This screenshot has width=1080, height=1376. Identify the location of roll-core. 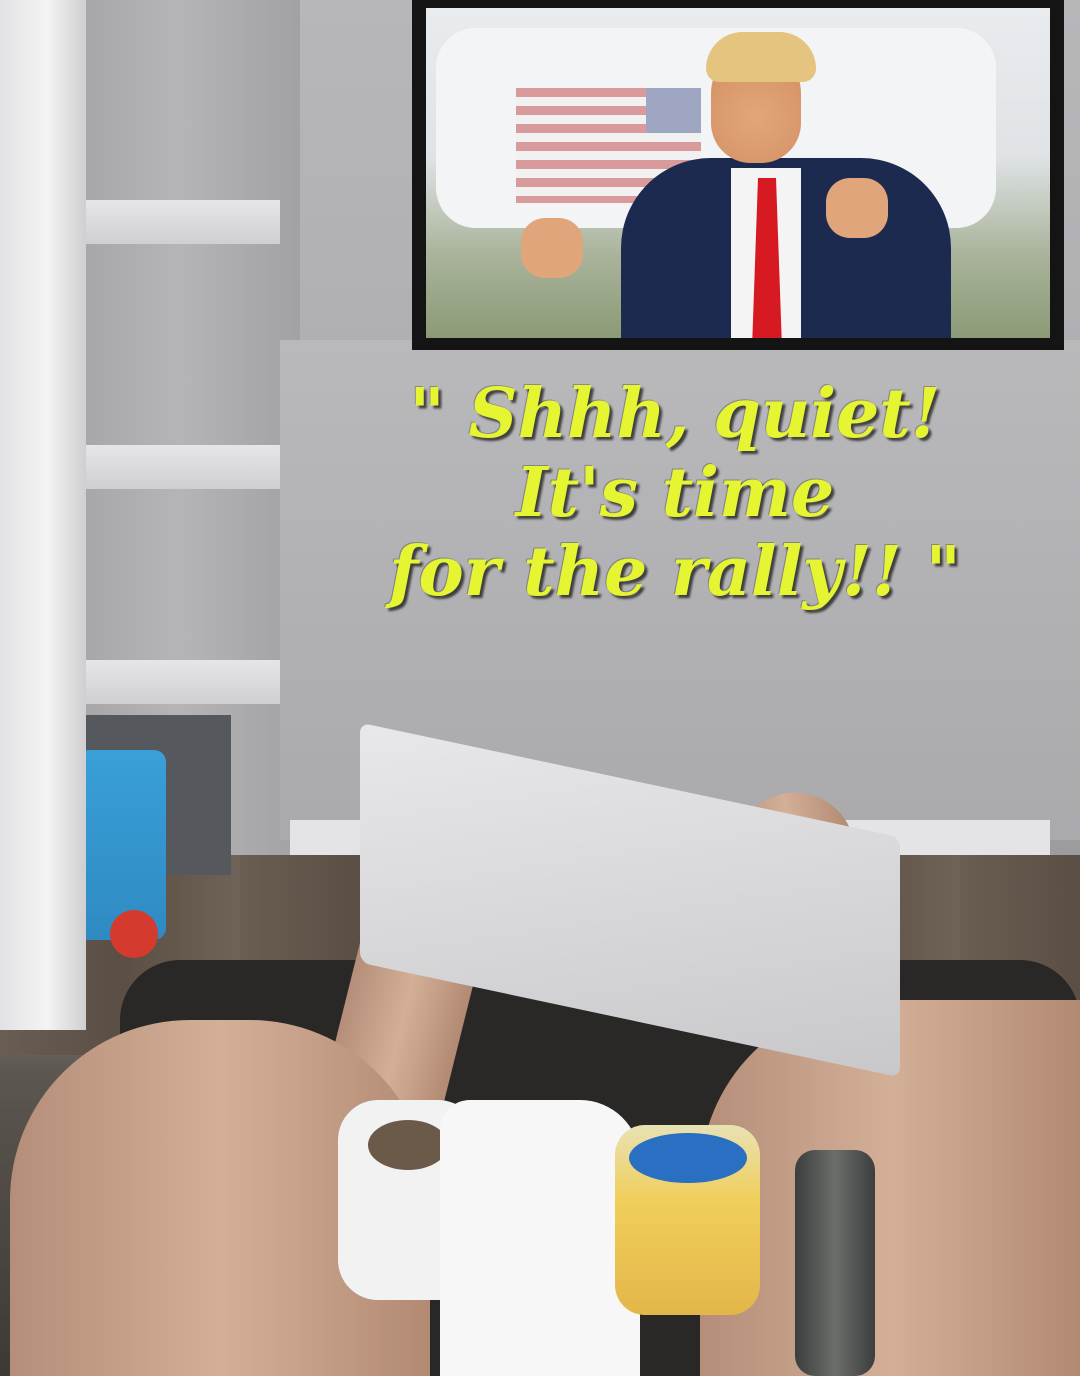
(408, 1145).